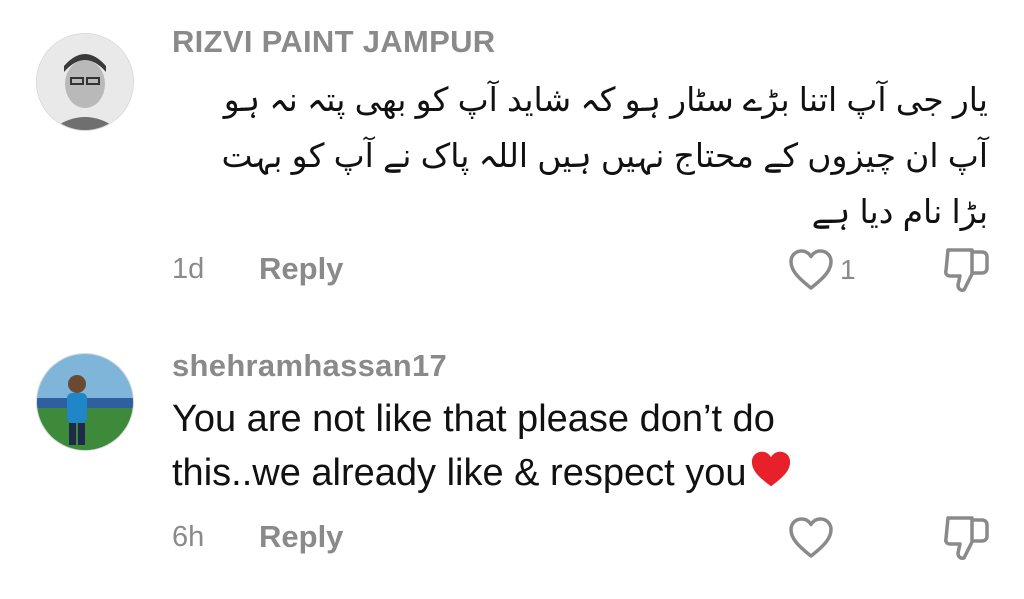 This screenshot has height=599, width=1024. What do you see at coordinates (771, 476) in the screenshot?
I see `red-heart-emoji` at bounding box center [771, 476].